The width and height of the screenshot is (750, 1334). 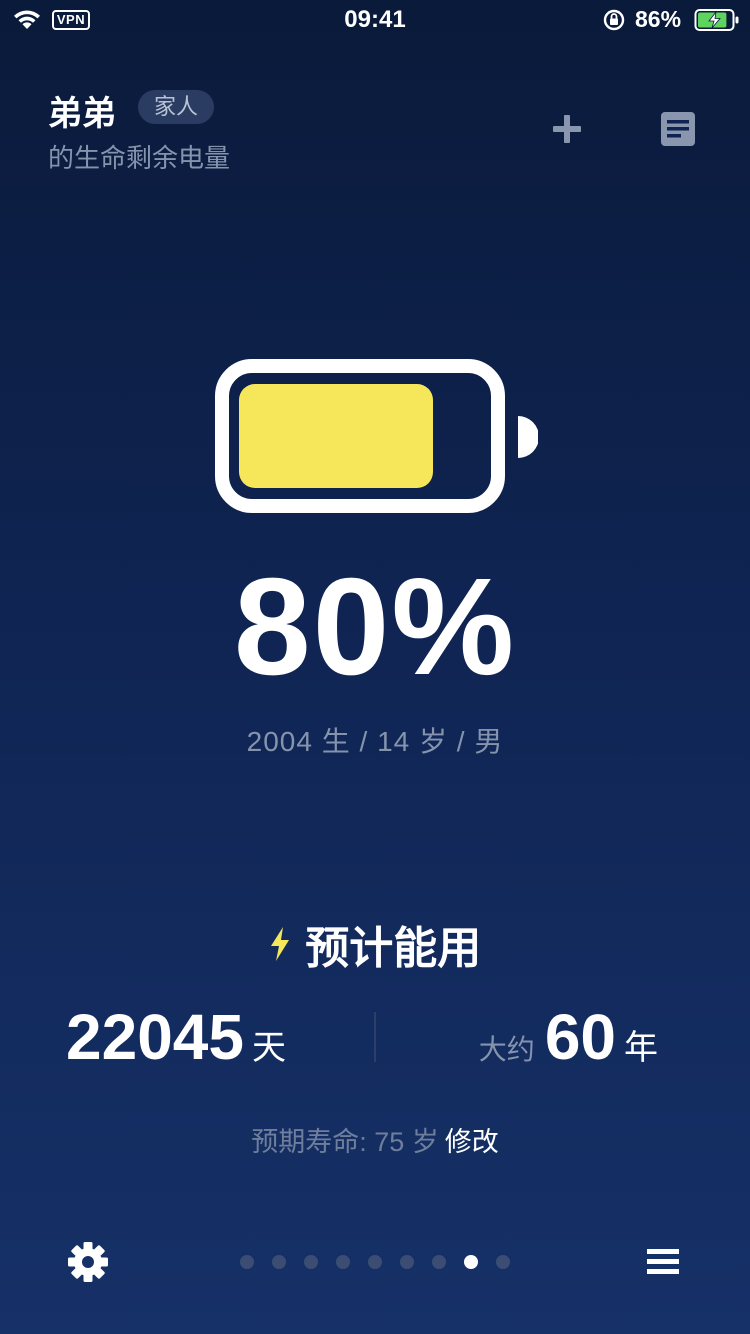 I want to click on divider, so click(x=375, y=1037).